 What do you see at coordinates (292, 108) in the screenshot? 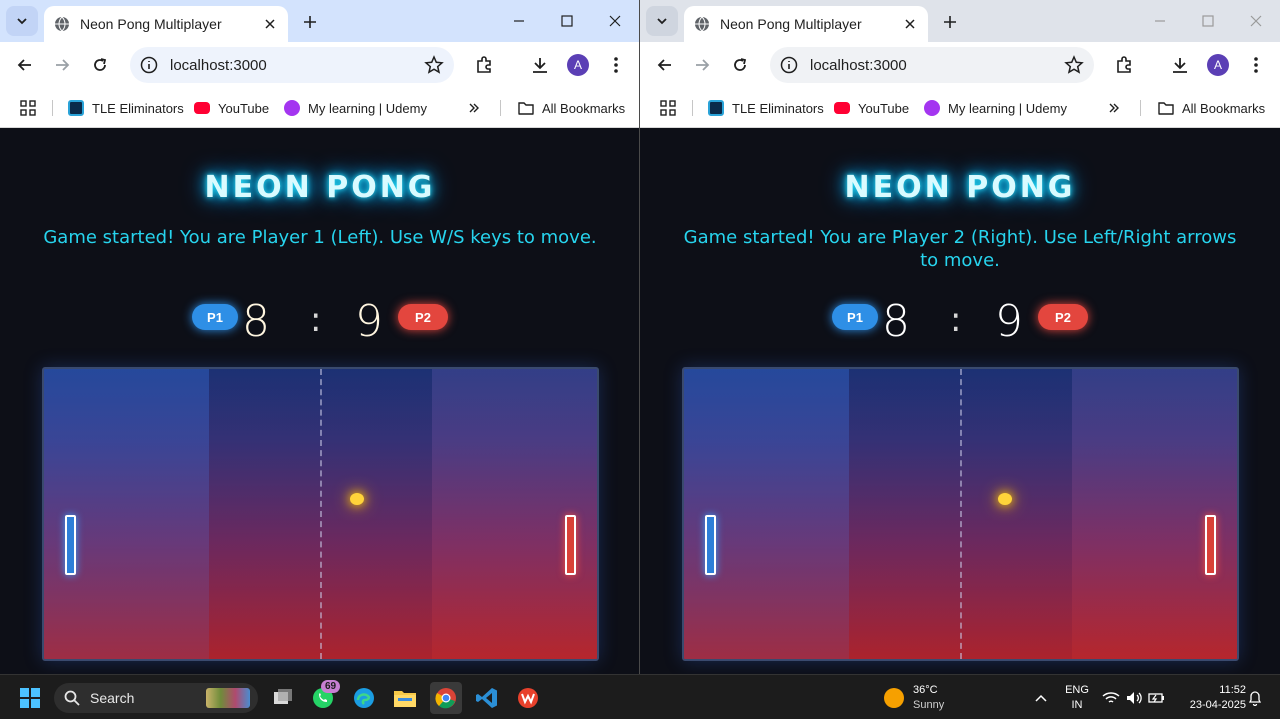
I see `udemy-icon` at bounding box center [292, 108].